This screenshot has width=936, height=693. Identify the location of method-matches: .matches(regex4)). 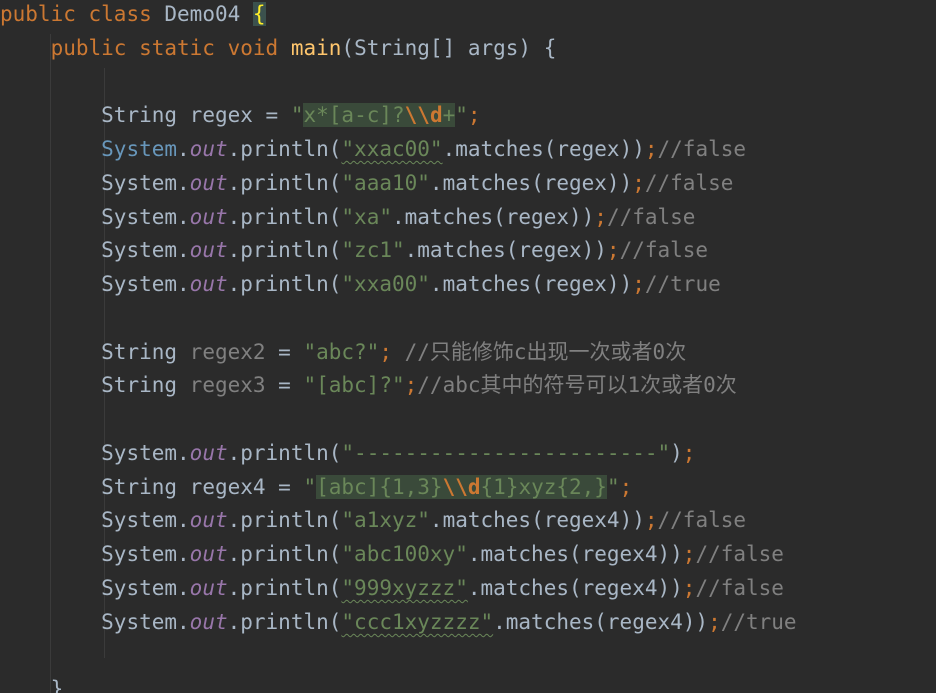
(575, 554).